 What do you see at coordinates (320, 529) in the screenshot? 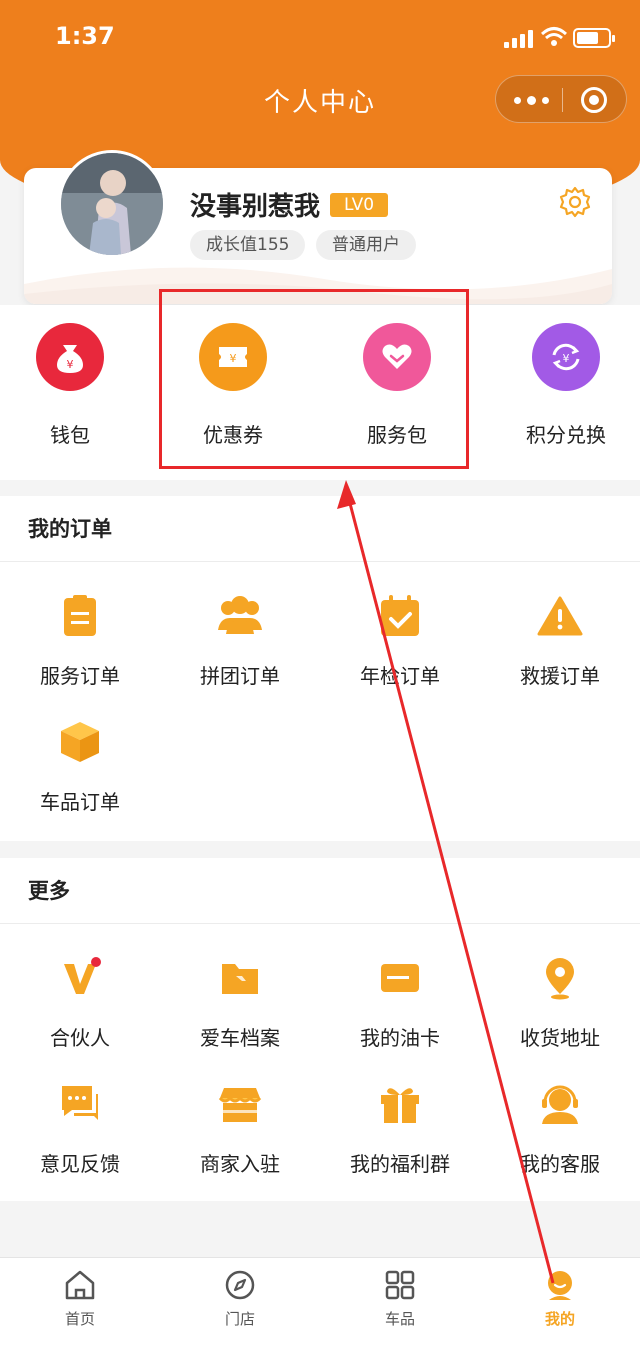
I see `section-title: 我的订单` at bounding box center [320, 529].